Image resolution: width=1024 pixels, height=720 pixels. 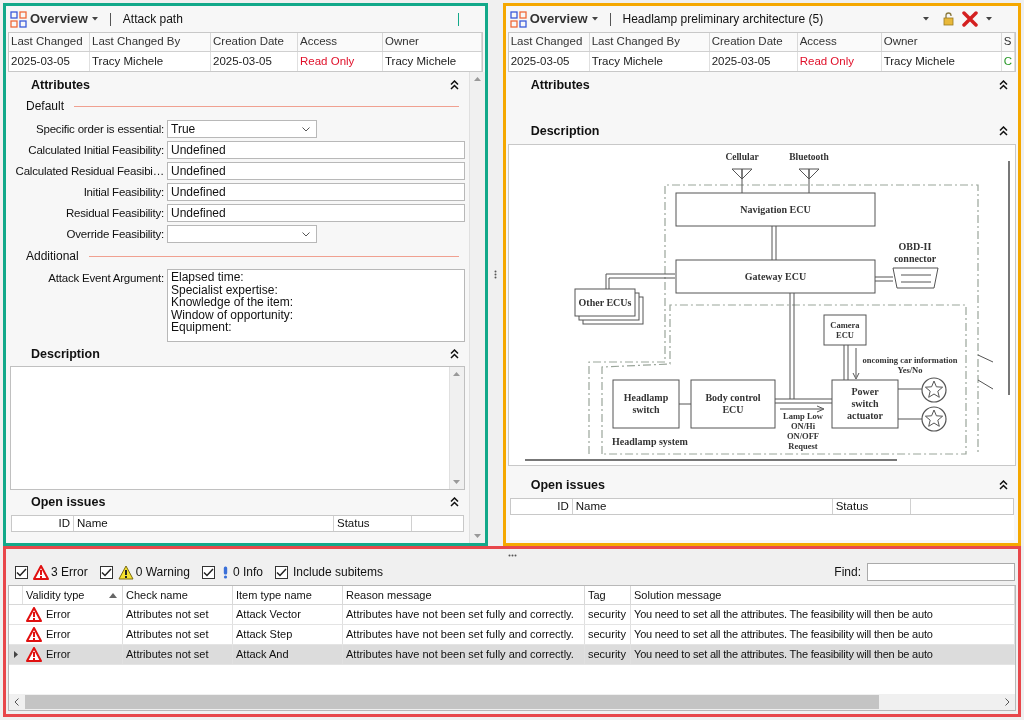 I want to click on diagram-label: Headlamp system, so click(x=649, y=441).